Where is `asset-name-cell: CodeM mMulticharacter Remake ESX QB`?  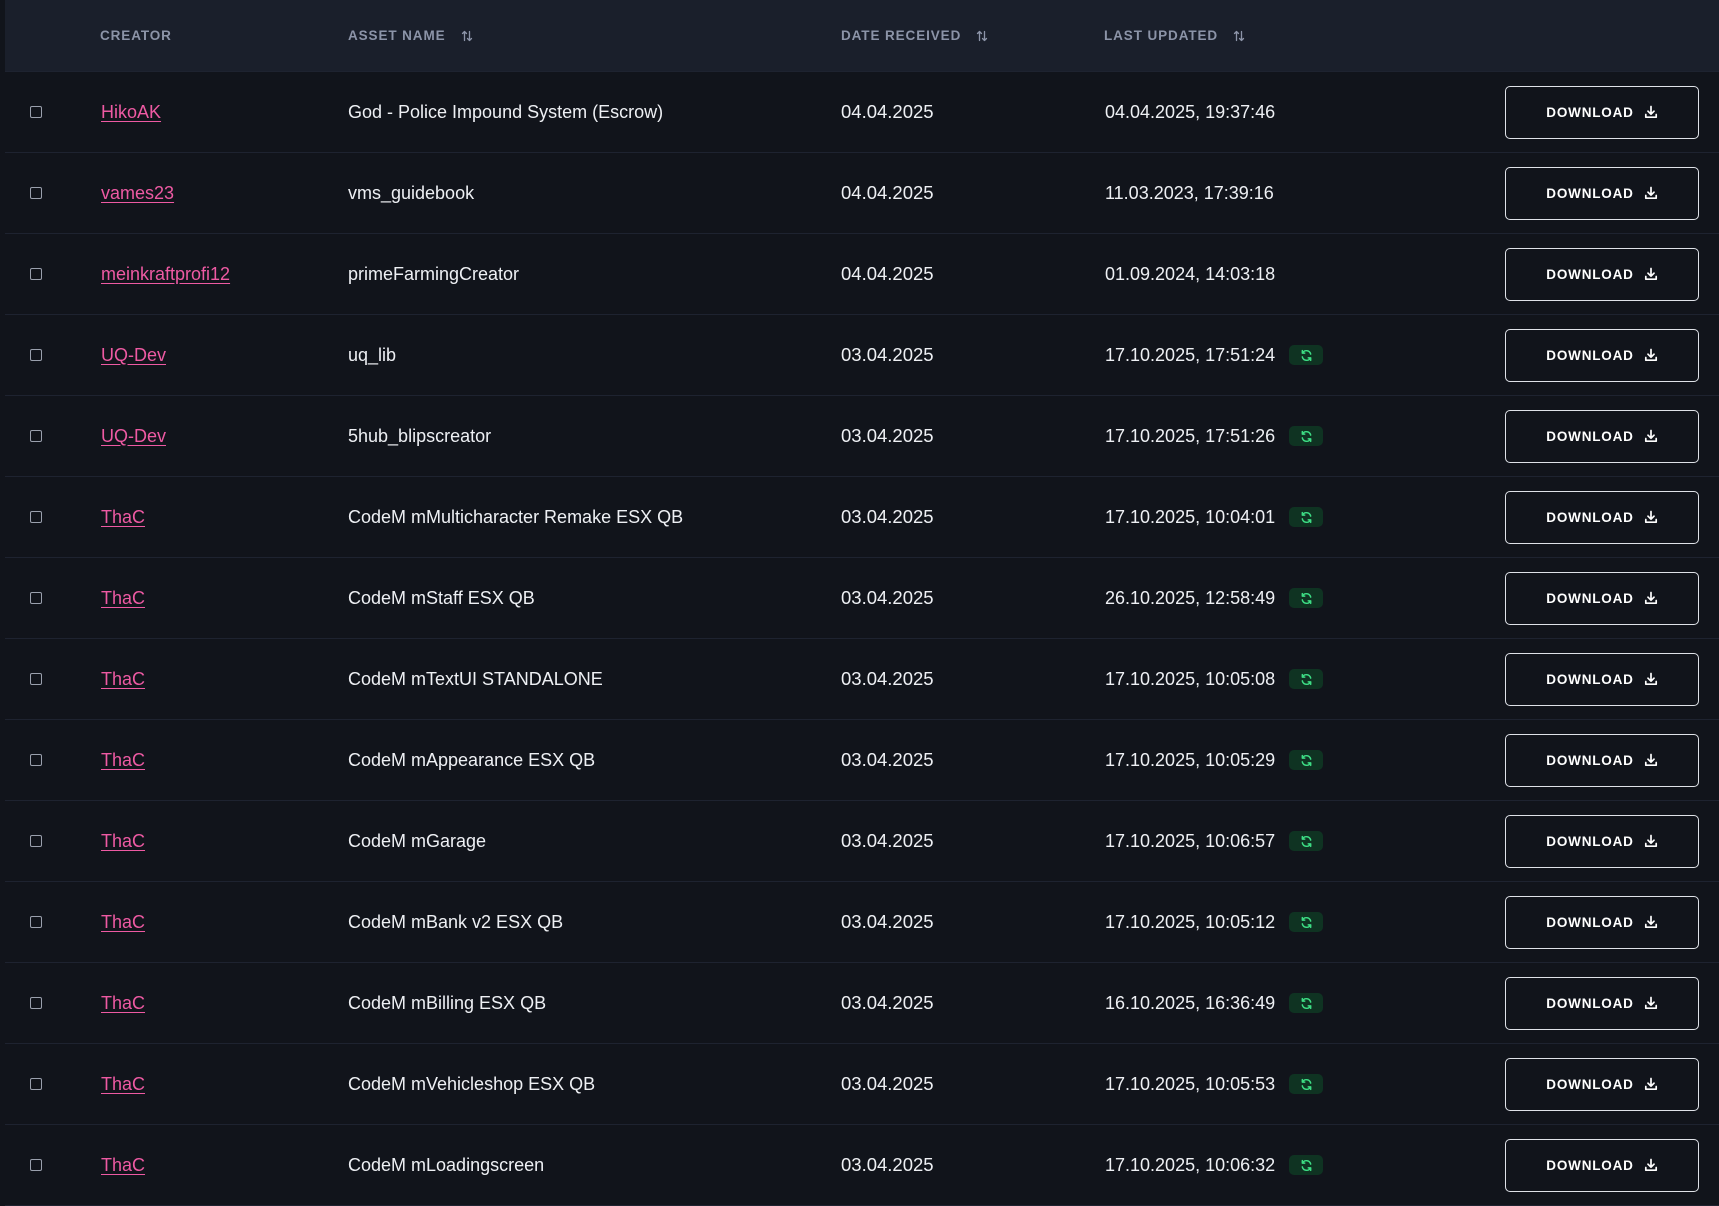
asset-name-cell: CodeM mMulticharacter Remake ESX QB is located at coordinates (515, 517).